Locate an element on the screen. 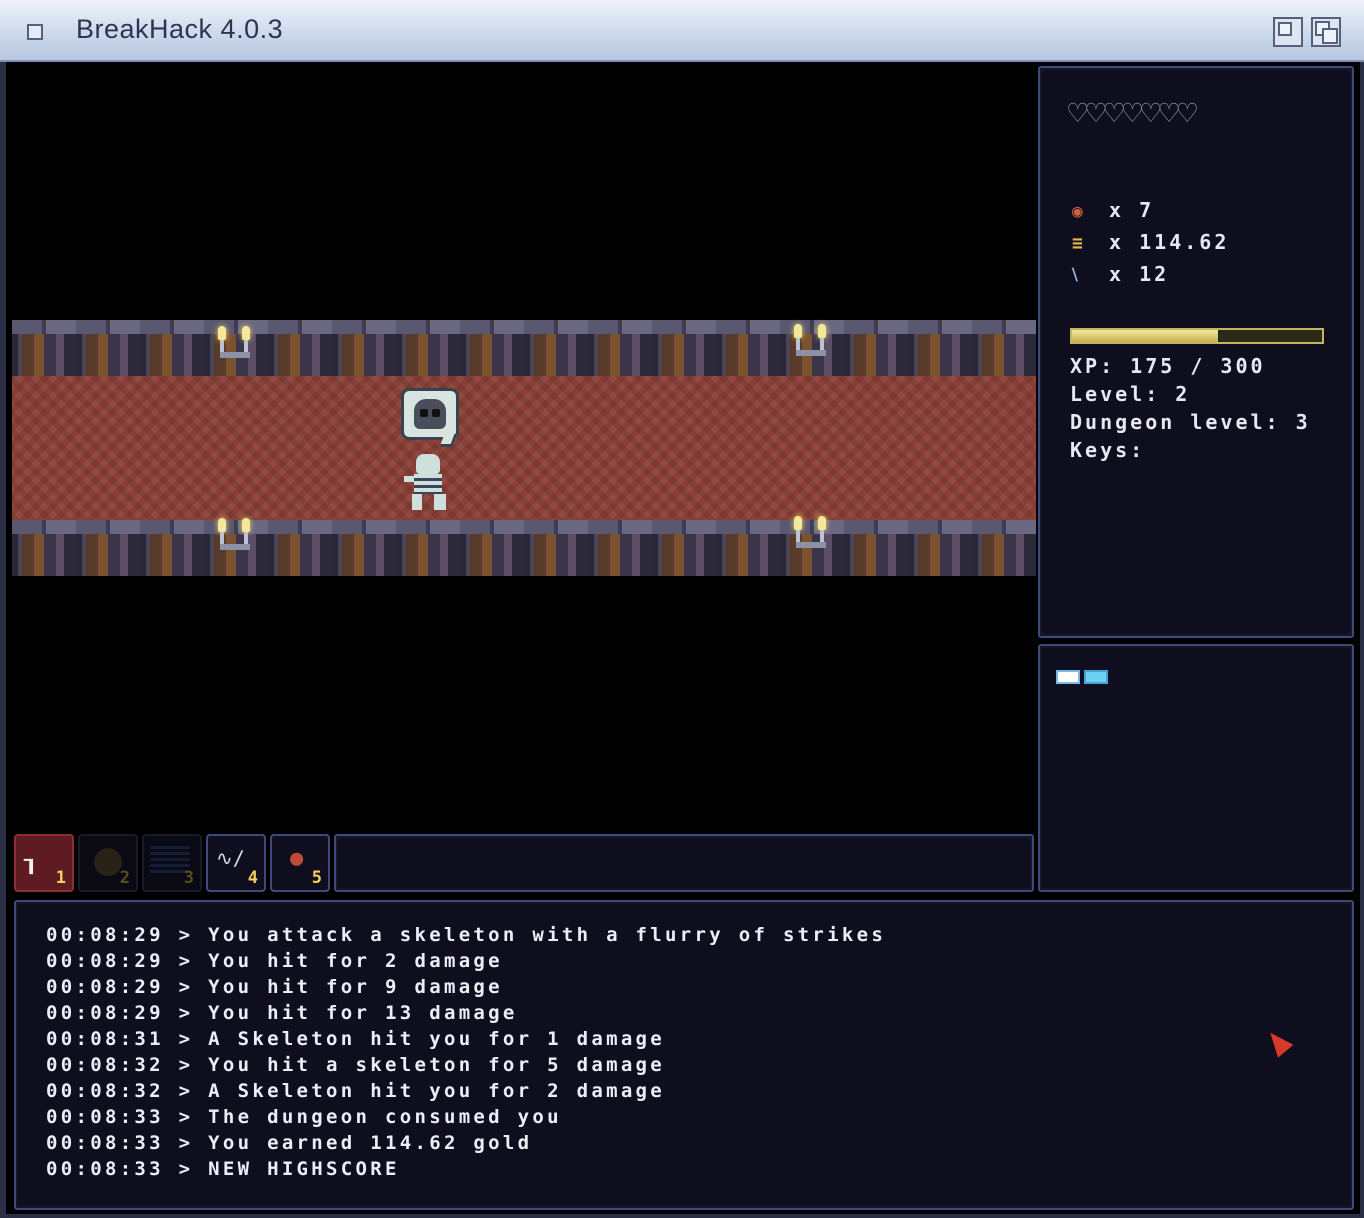 The width and height of the screenshot is (1364, 1218). player-skeleton-sprite is located at coordinates (430, 483).